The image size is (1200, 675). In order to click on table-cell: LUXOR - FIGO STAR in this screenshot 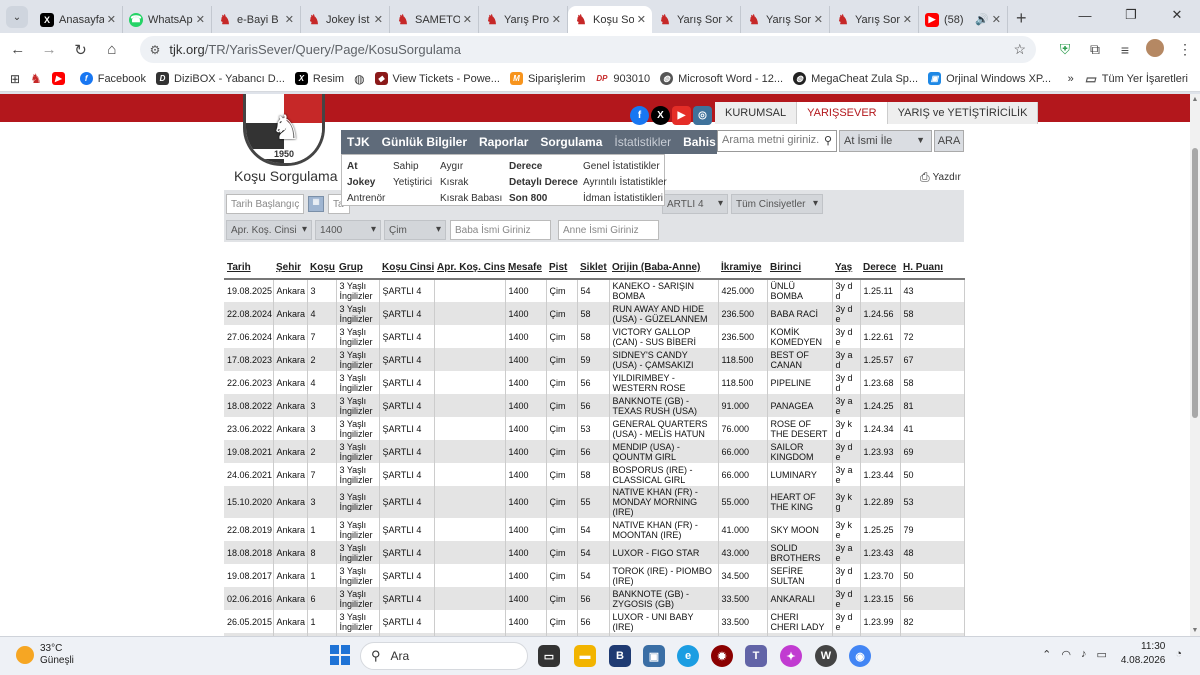, I will do `click(664, 552)`.